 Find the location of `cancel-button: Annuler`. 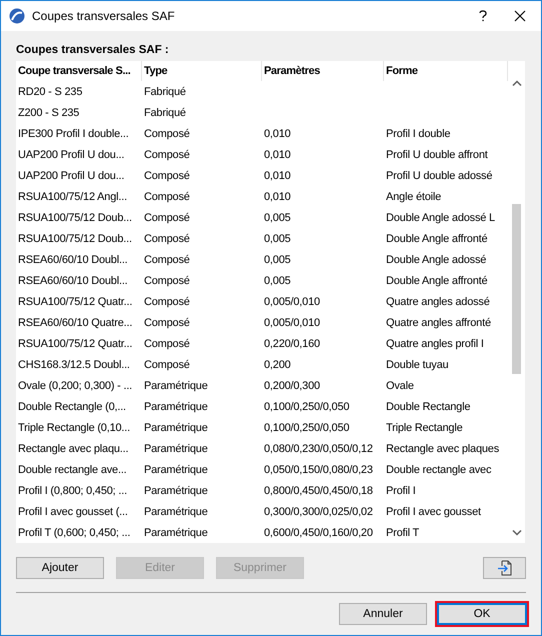

cancel-button: Annuler is located at coordinates (383, 614).